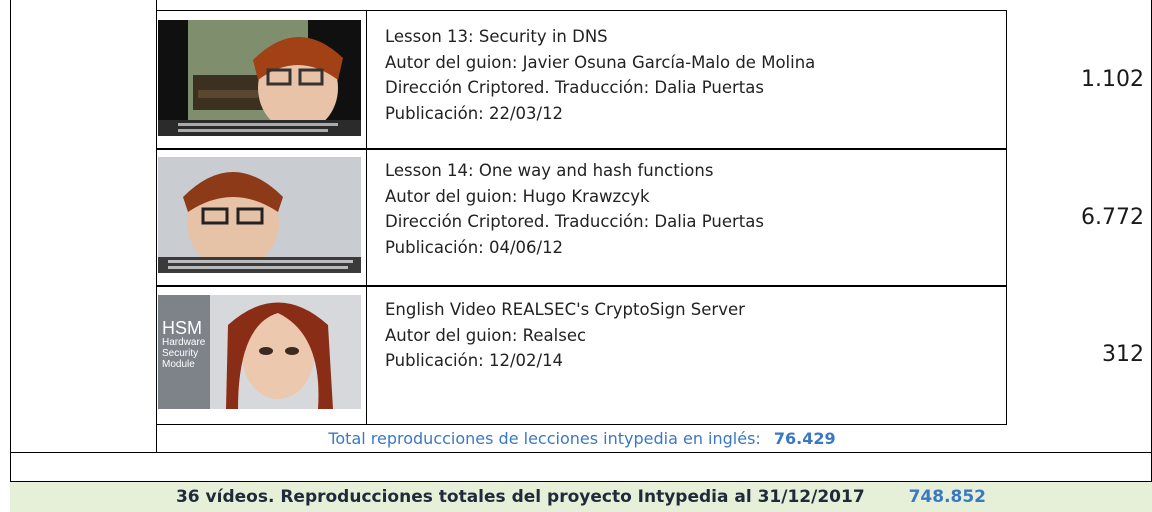 Image resolution: width=1152 pixels, height=512 pixels. Describe the element at coordinates (184, 344) in the screenshot. I see `hsm-logo-text: HSM Hardware Security Module` at that location.